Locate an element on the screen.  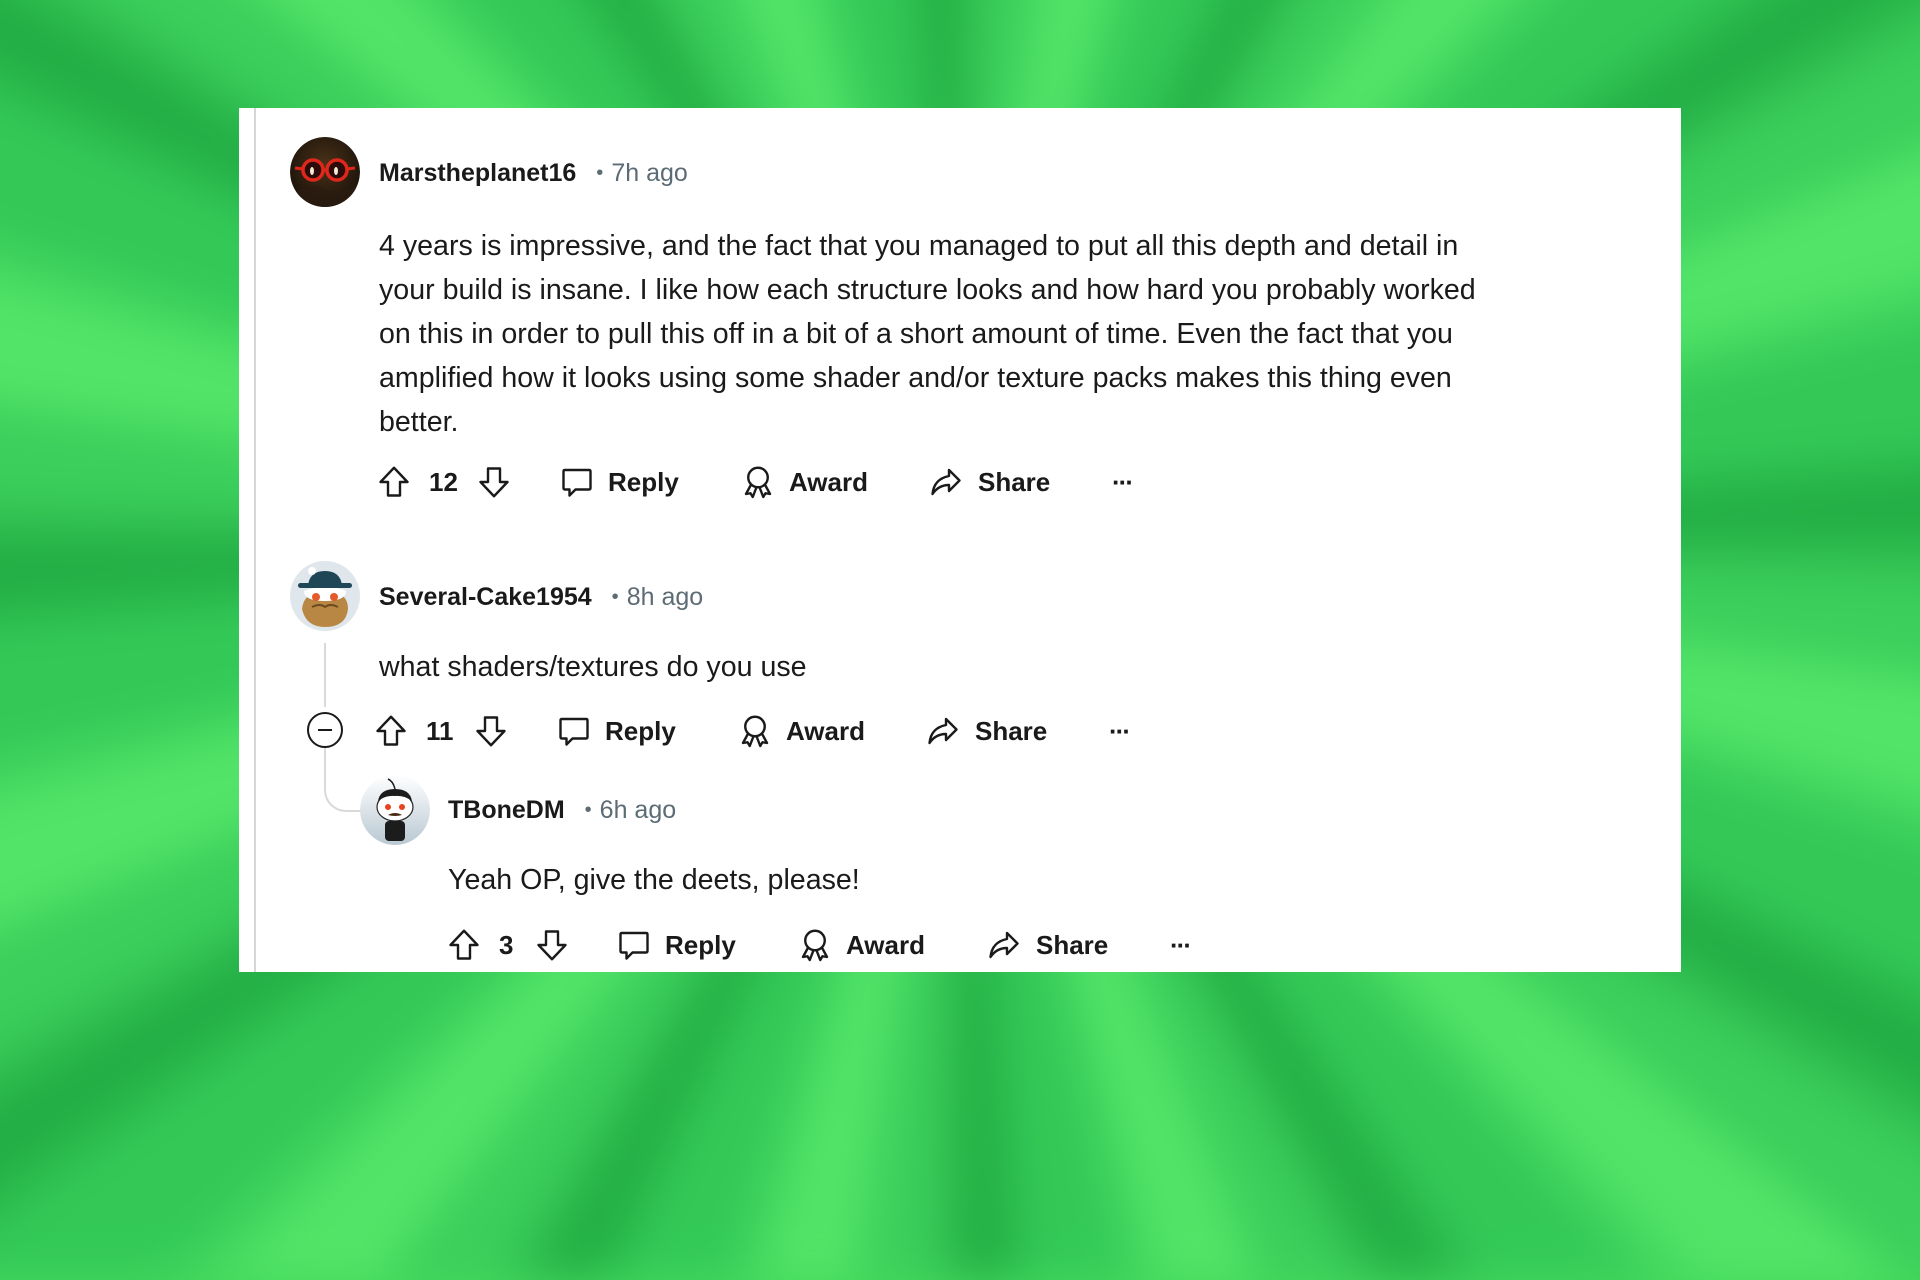
comment-action-bar: 3 Reply Award Share ··· is located at coordinates (896, 945).